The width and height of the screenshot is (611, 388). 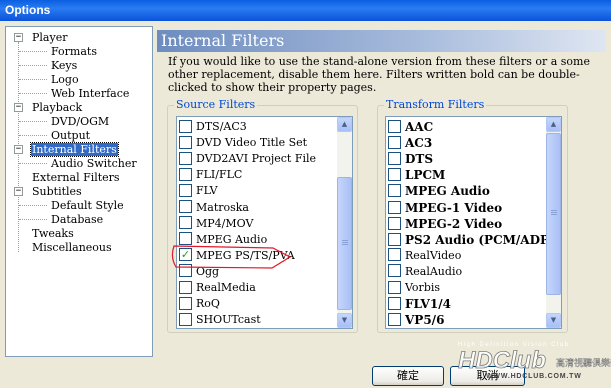 I want to click on filter-label: DTS/AC3, so click(x=221, y=126).